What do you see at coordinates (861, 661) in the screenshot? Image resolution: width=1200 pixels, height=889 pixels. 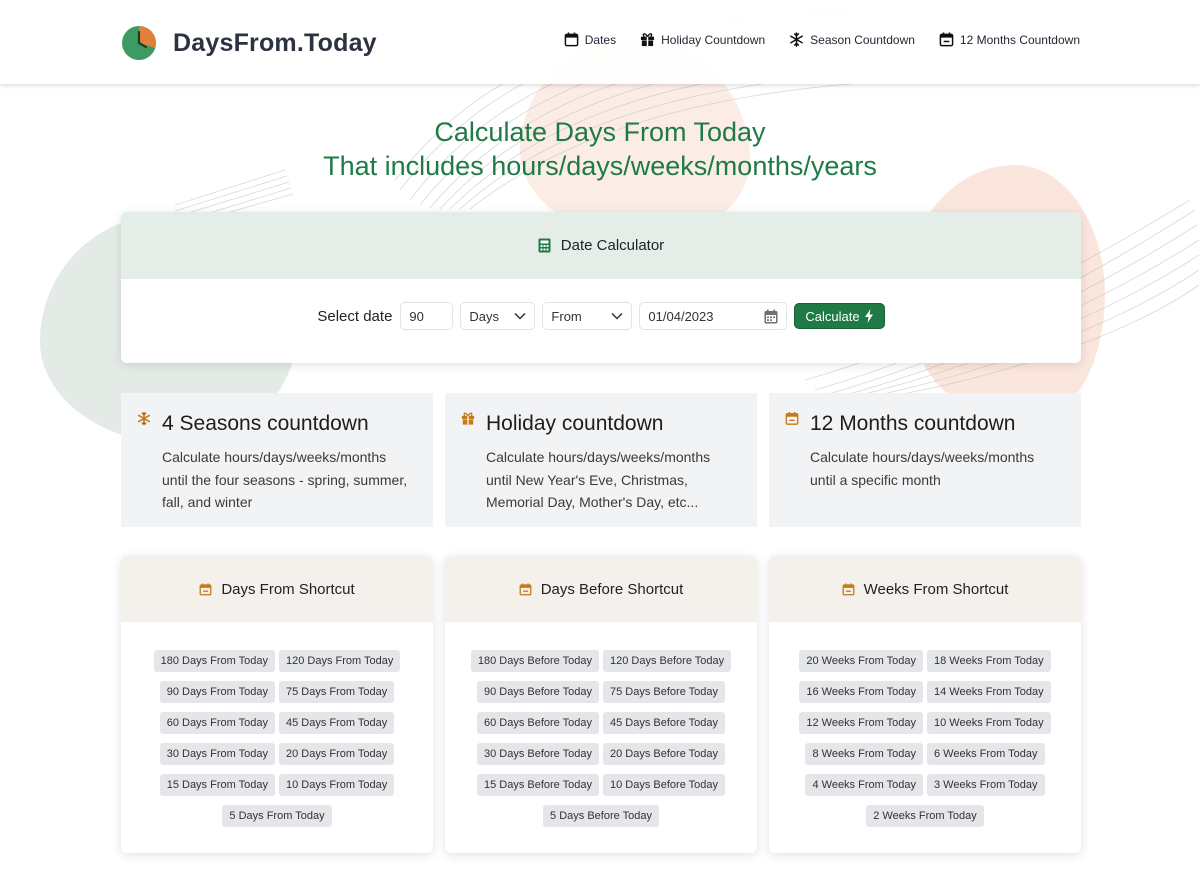 I see `shortcut-link: 20 Weeks From Today` at bounding box center [861, 661].